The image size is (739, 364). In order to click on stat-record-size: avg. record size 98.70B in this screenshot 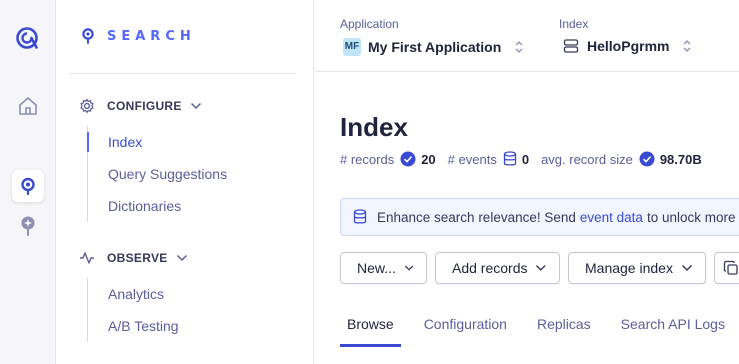, I will do `click(621, 159)`.